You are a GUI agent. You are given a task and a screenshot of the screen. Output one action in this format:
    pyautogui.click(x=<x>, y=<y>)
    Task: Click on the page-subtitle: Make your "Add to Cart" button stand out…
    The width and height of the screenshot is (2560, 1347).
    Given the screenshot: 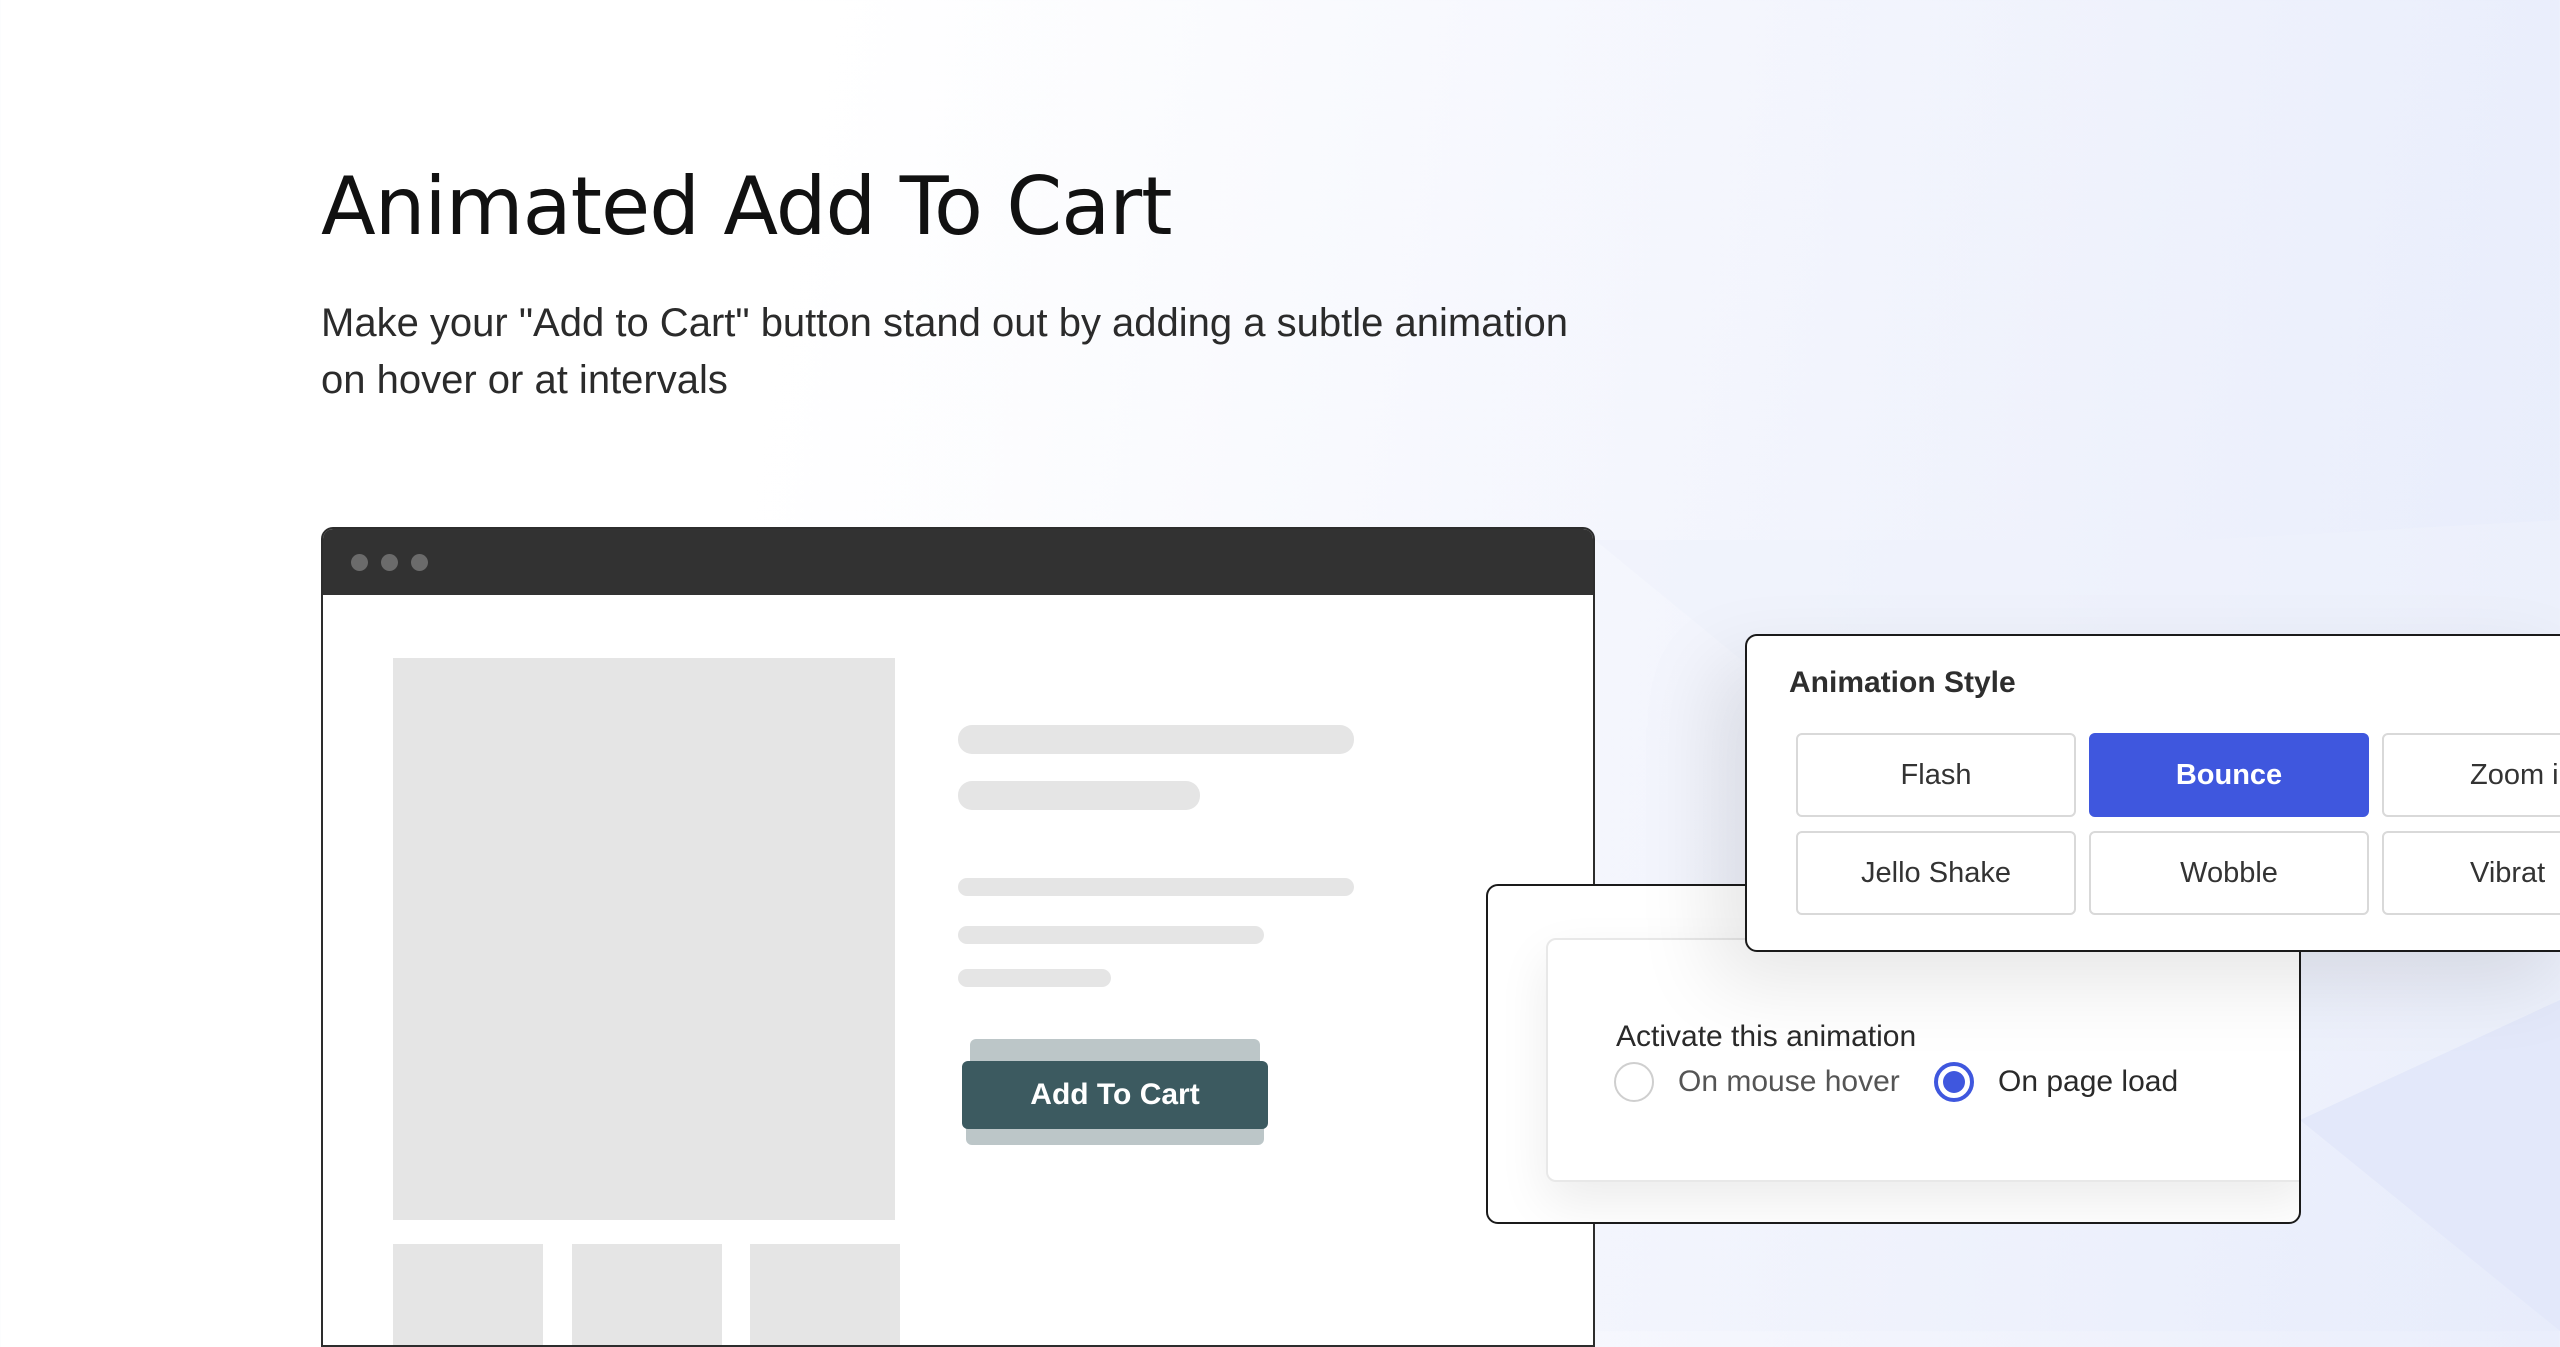 What is the action you would take?
    pyautogui.click(x=944, y=351)
    